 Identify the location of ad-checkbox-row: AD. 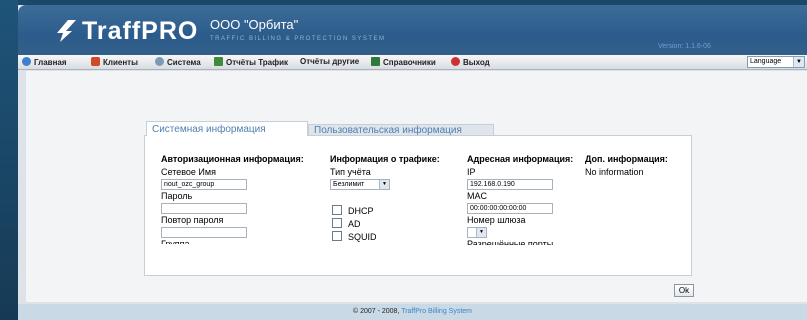
(346, 224).